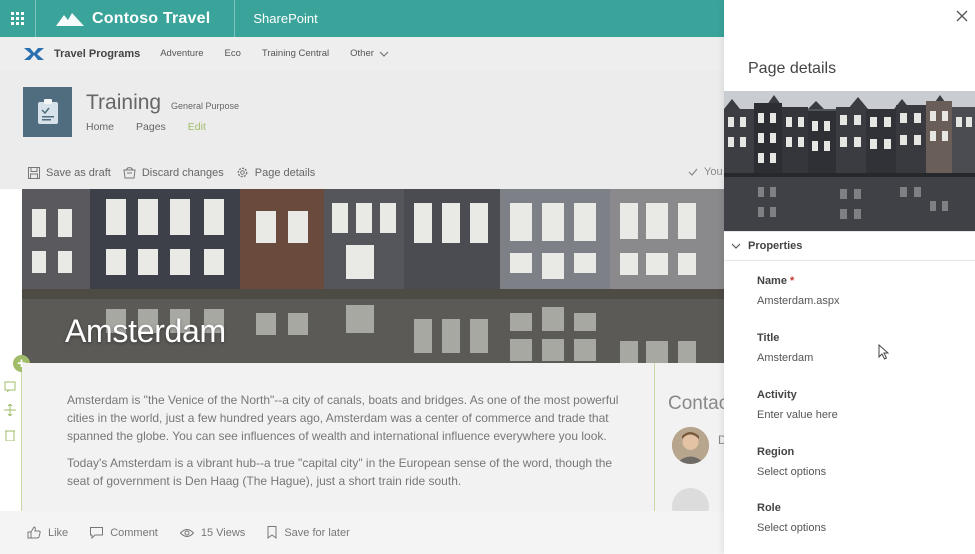 The width and height of the screenshot is (975, 554). I want to click on suite-product-name: SharePoint, so click(285, 18).